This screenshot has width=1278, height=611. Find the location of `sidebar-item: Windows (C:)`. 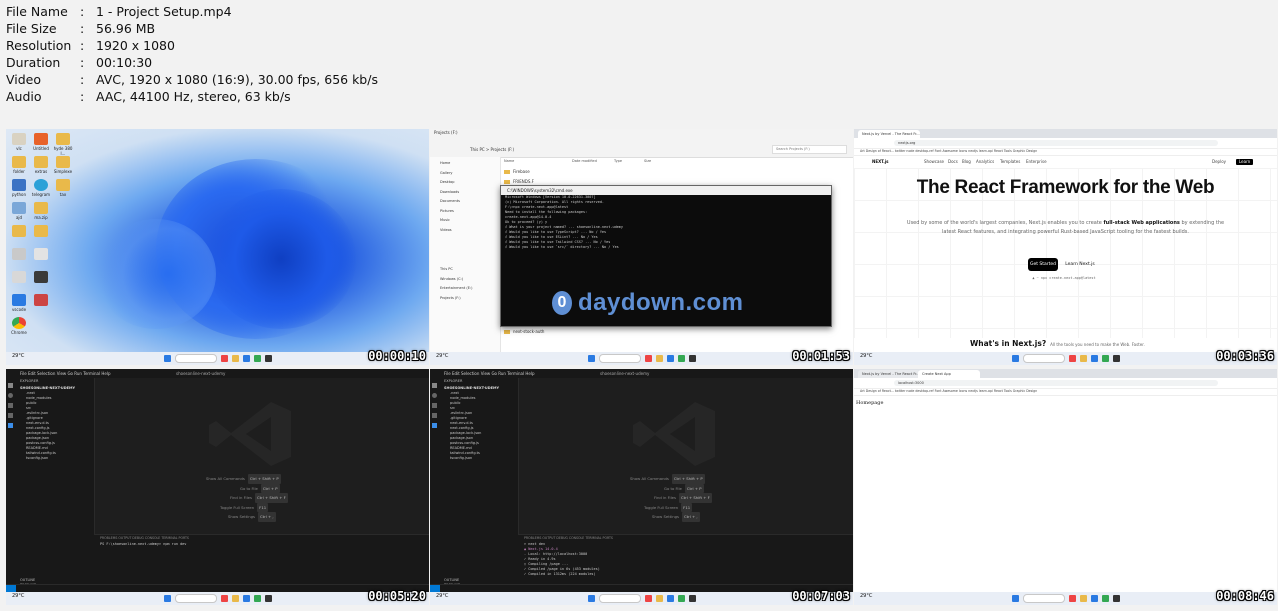

sidebar-item: Windows (C:) is located at coordinates (470, 280).